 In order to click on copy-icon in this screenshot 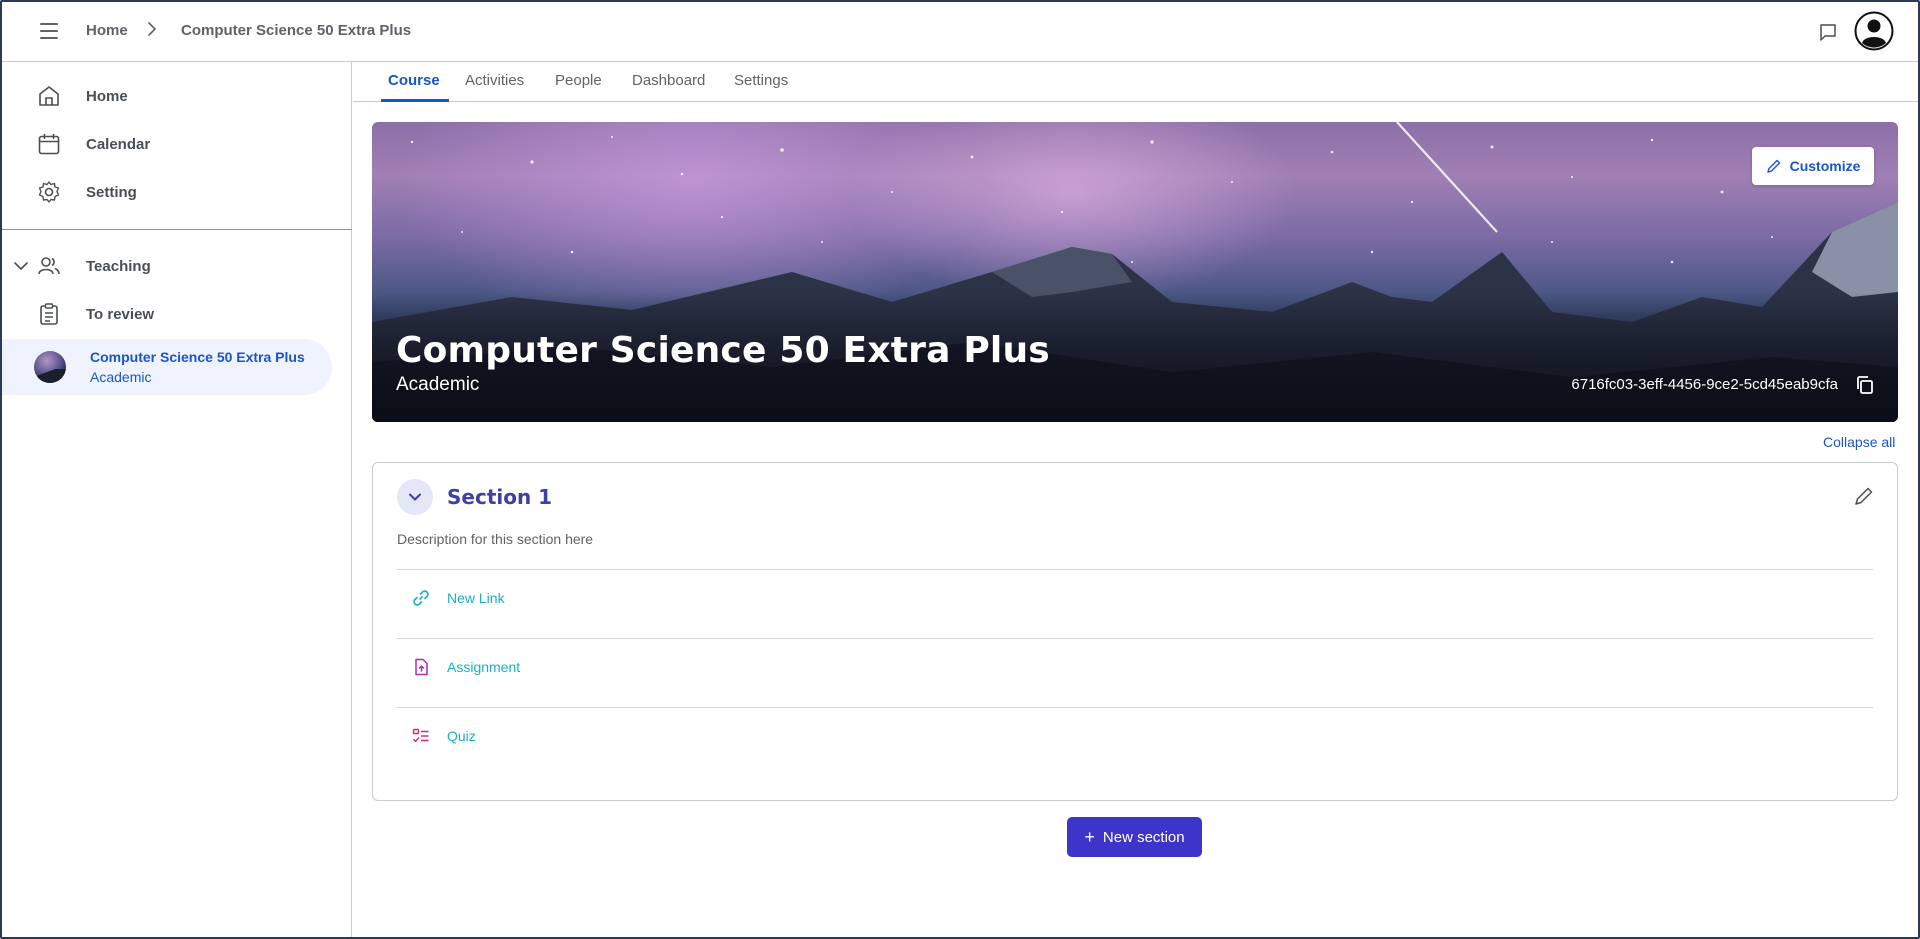, I will do `click(1865, 385)`.